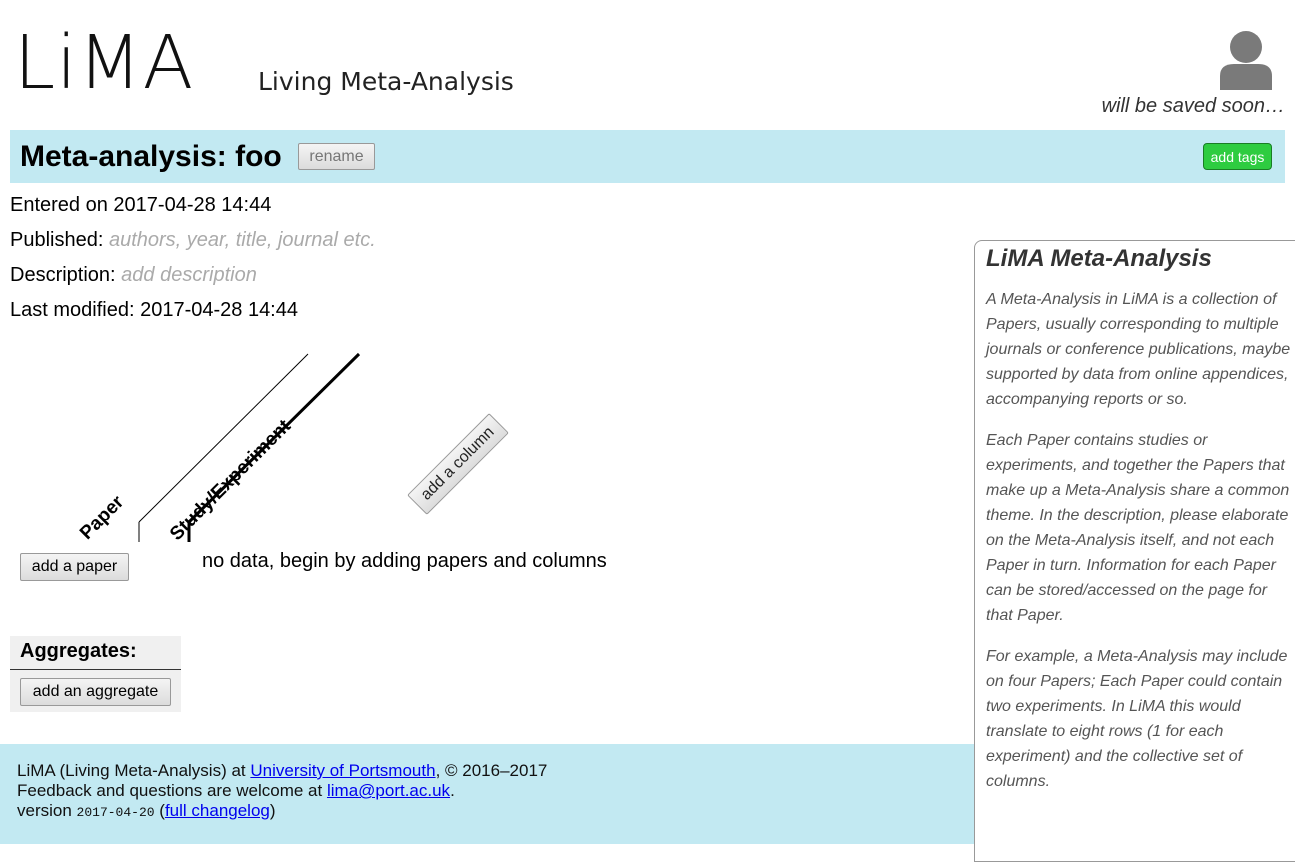  Describe the element at coordinates (491, 770) in the screenshot. I see `footer-line1-suffix: , © 2016–2017` at that location.